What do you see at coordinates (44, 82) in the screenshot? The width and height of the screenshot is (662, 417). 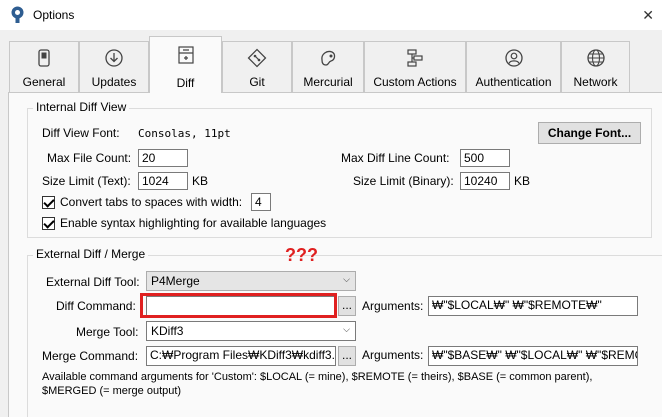 I see `tab-label: General` at bounding box center [44, 82].